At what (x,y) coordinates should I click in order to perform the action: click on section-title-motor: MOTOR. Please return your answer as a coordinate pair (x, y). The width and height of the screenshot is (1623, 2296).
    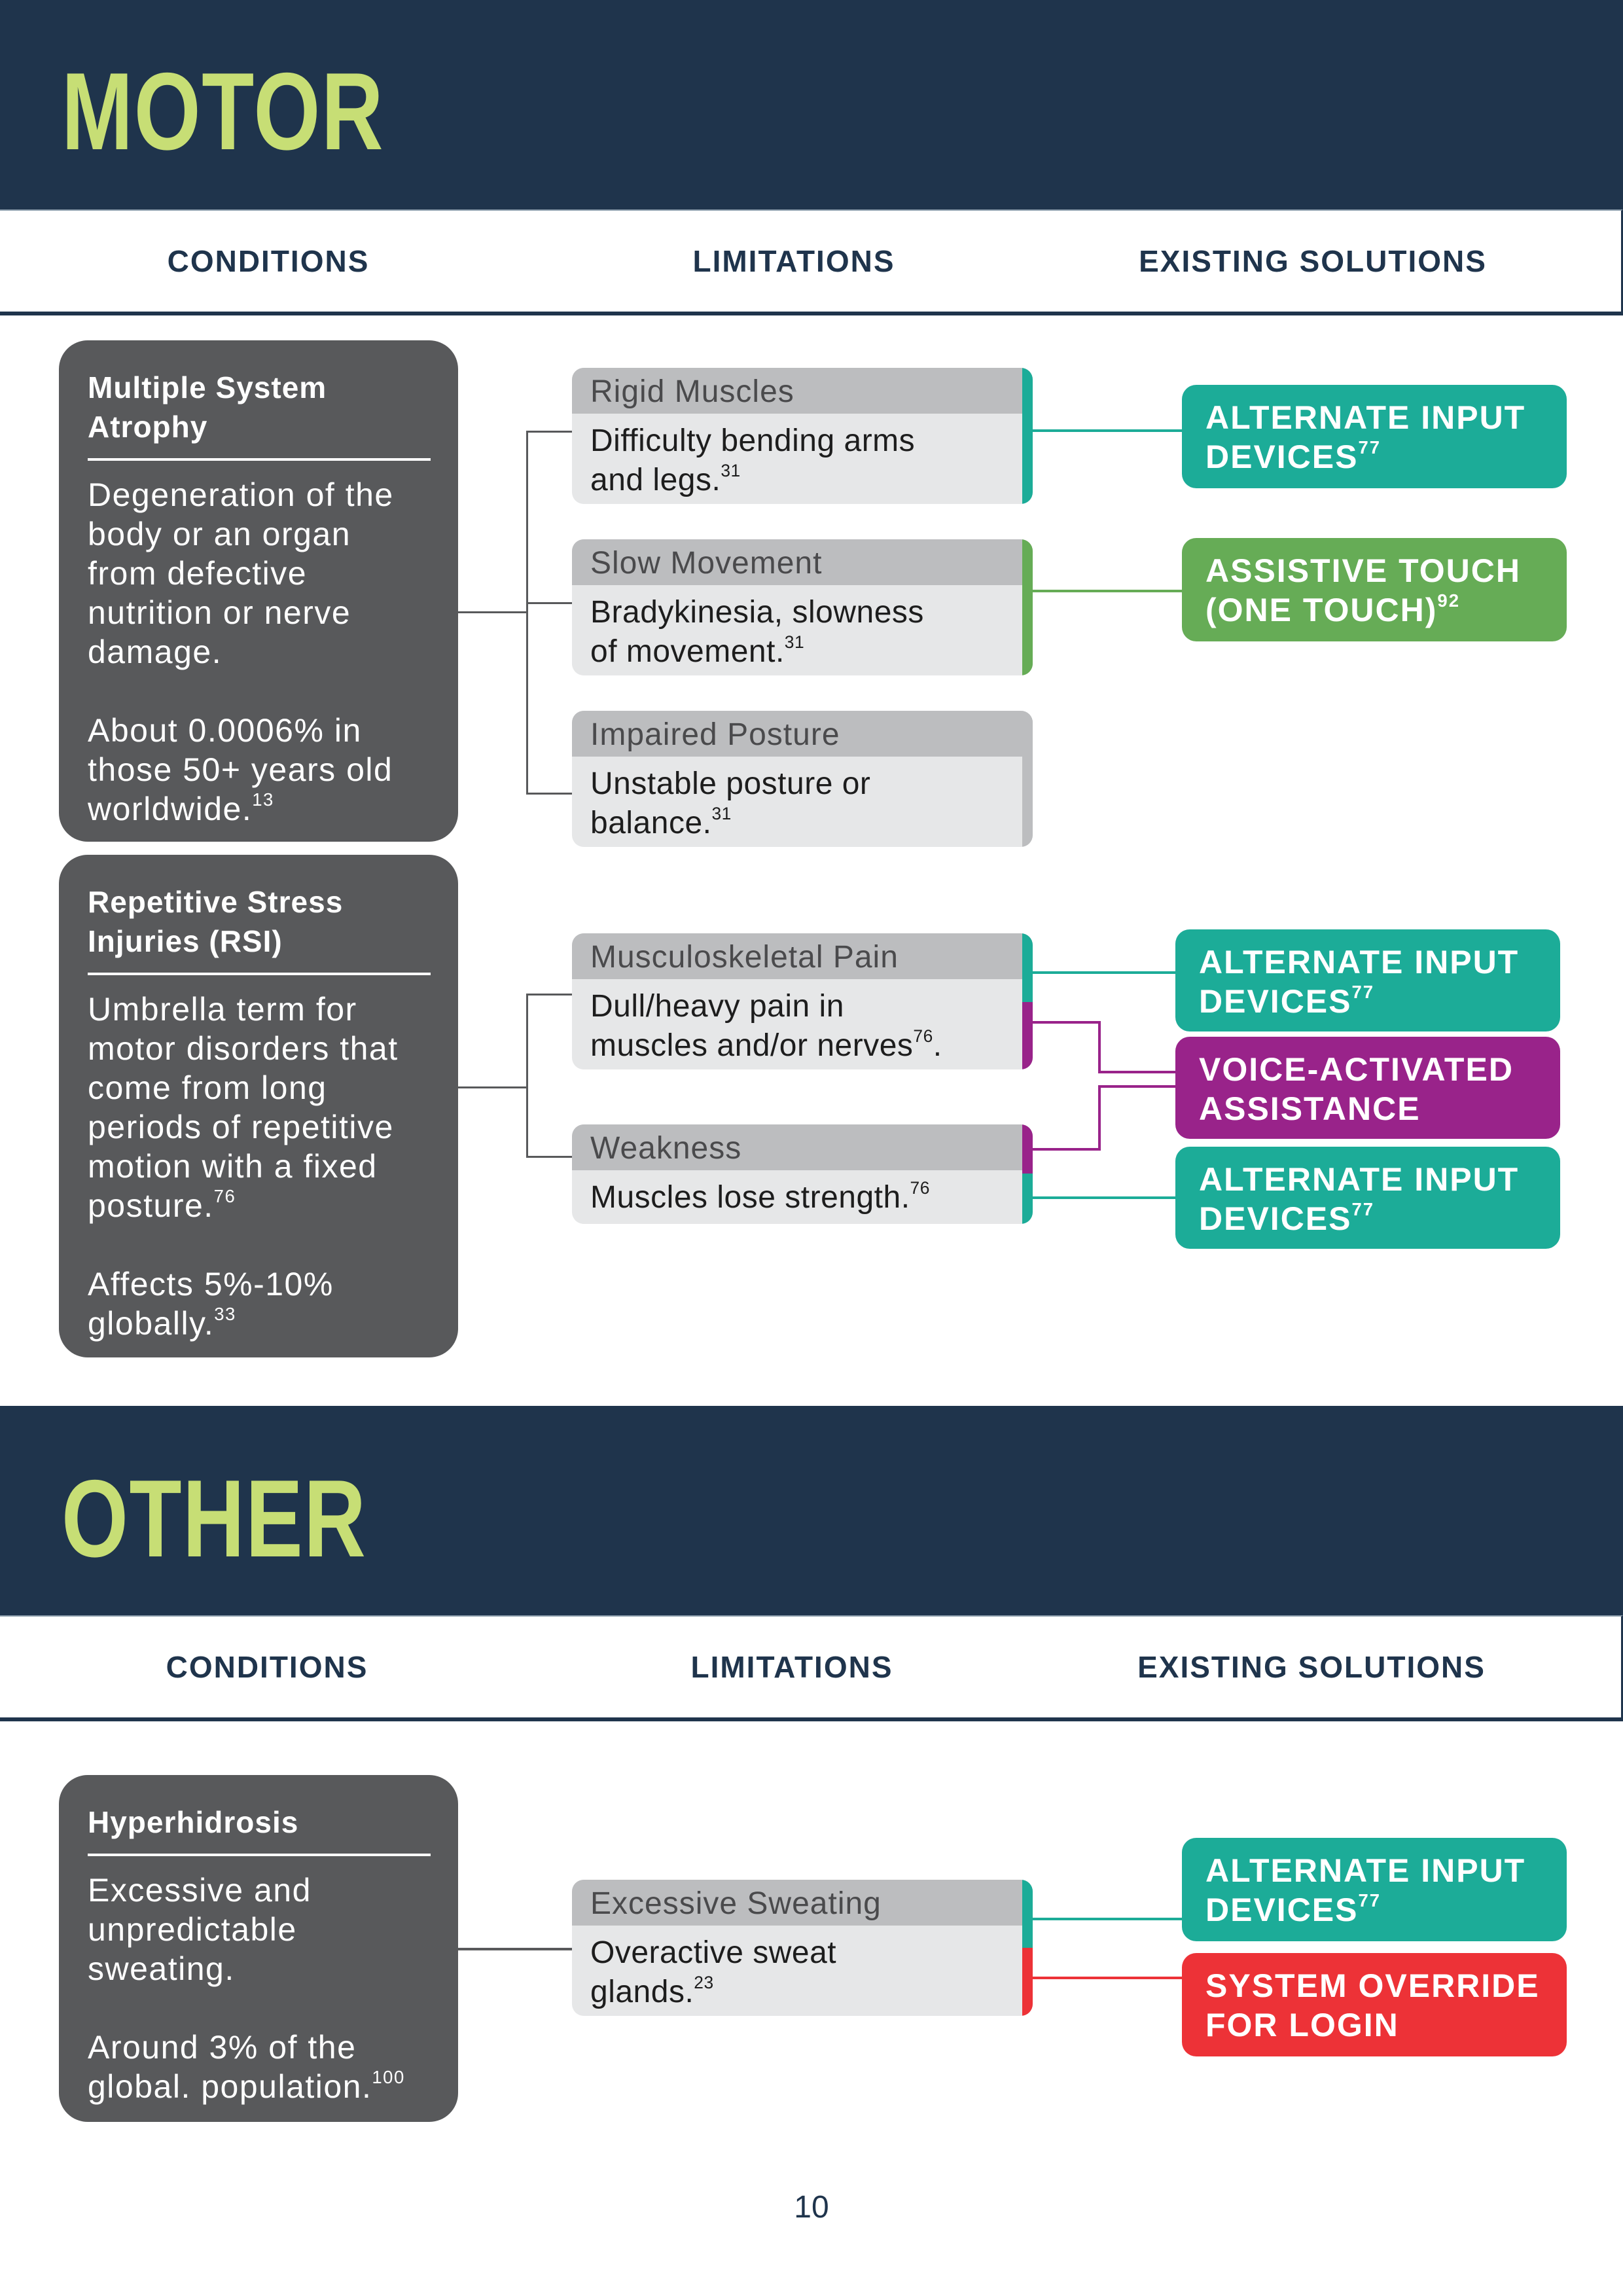
    Looking at the image, I should click on (224, 111).